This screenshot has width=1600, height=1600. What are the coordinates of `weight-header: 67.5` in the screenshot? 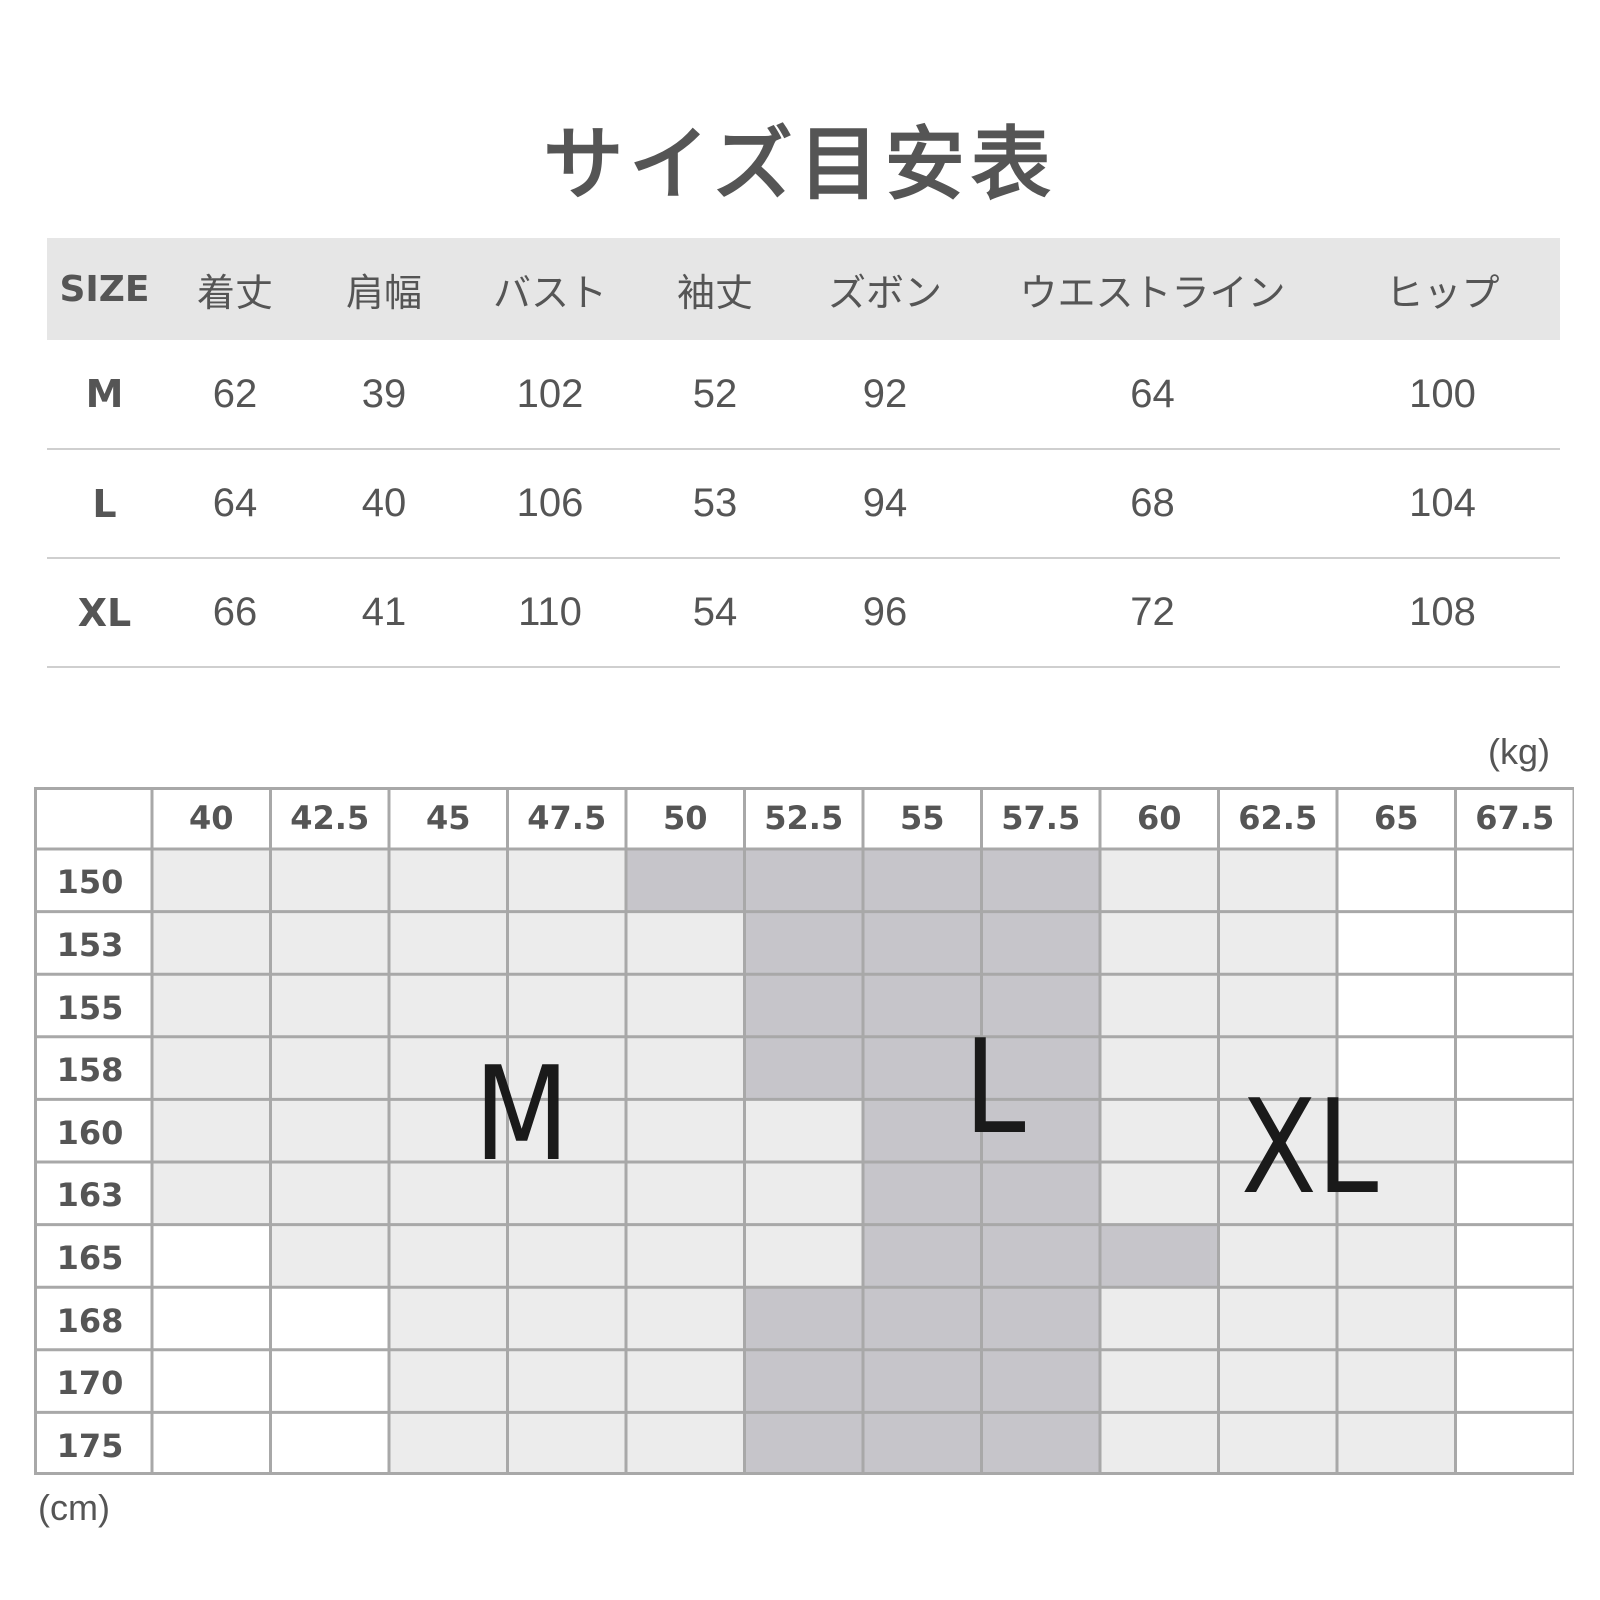 It's located at (1515, 818).